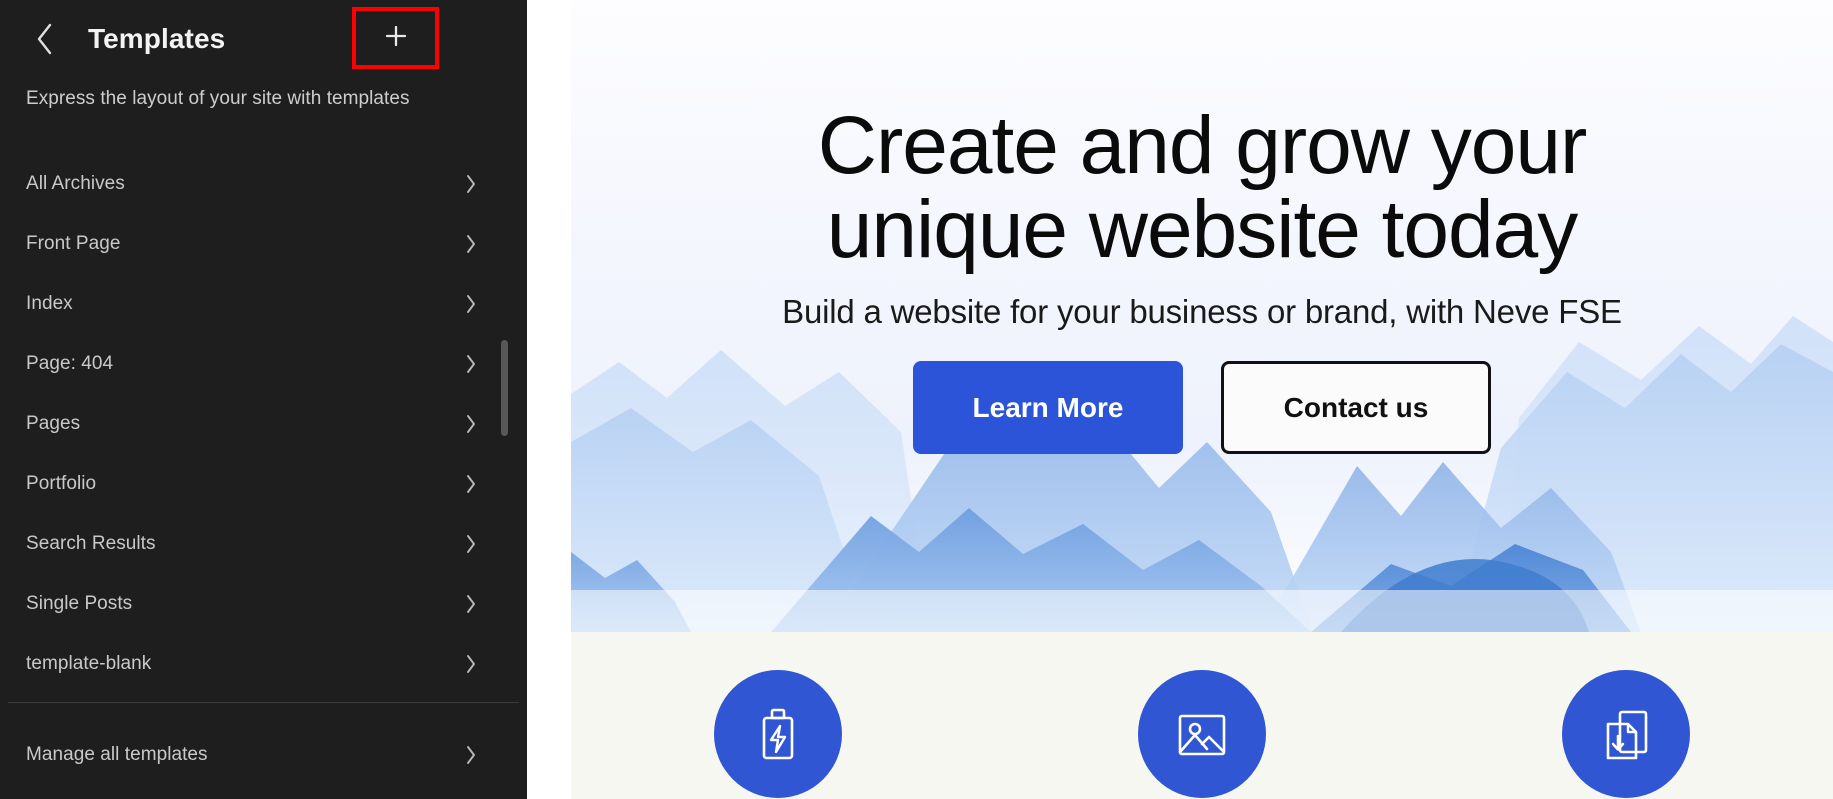 The width and height of the screenshot is (1833, 799). What do you see at coordinates (91, 543) in the screenshot?
I see `sidebar-item-label: Search Results` at bounding box center [91, 543].